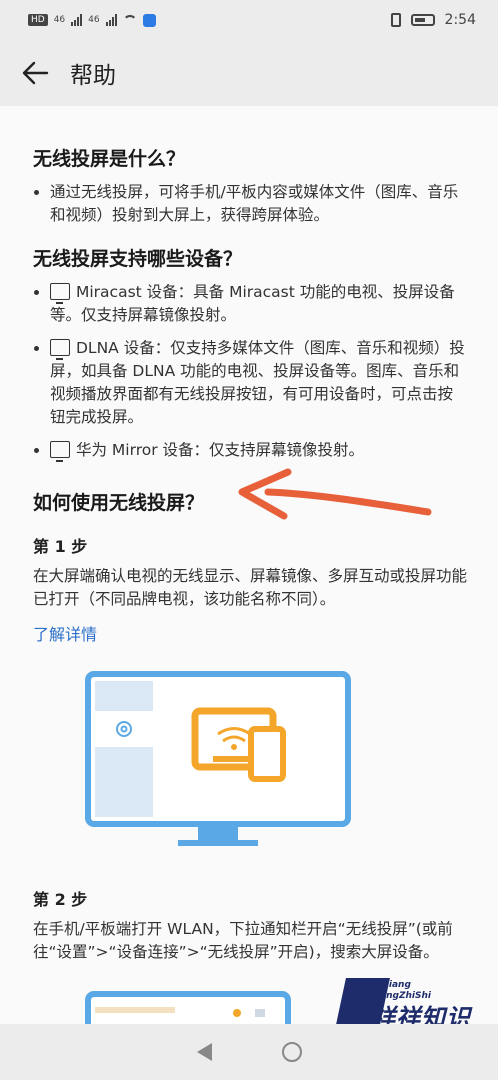  I want to click on vibrate-icon, so click(395, 20).